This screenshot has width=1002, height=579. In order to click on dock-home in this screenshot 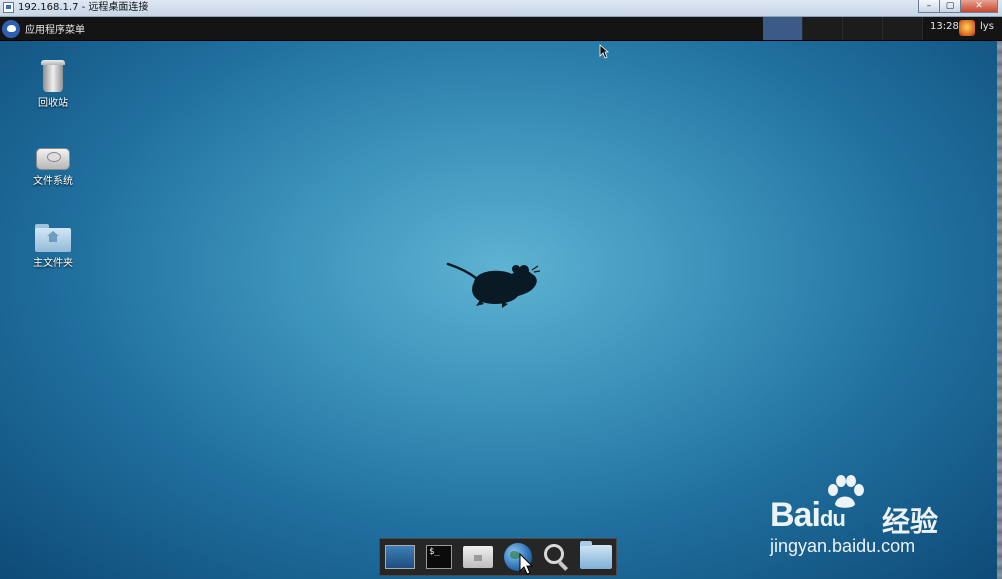, I will do `click(478, 557)`.